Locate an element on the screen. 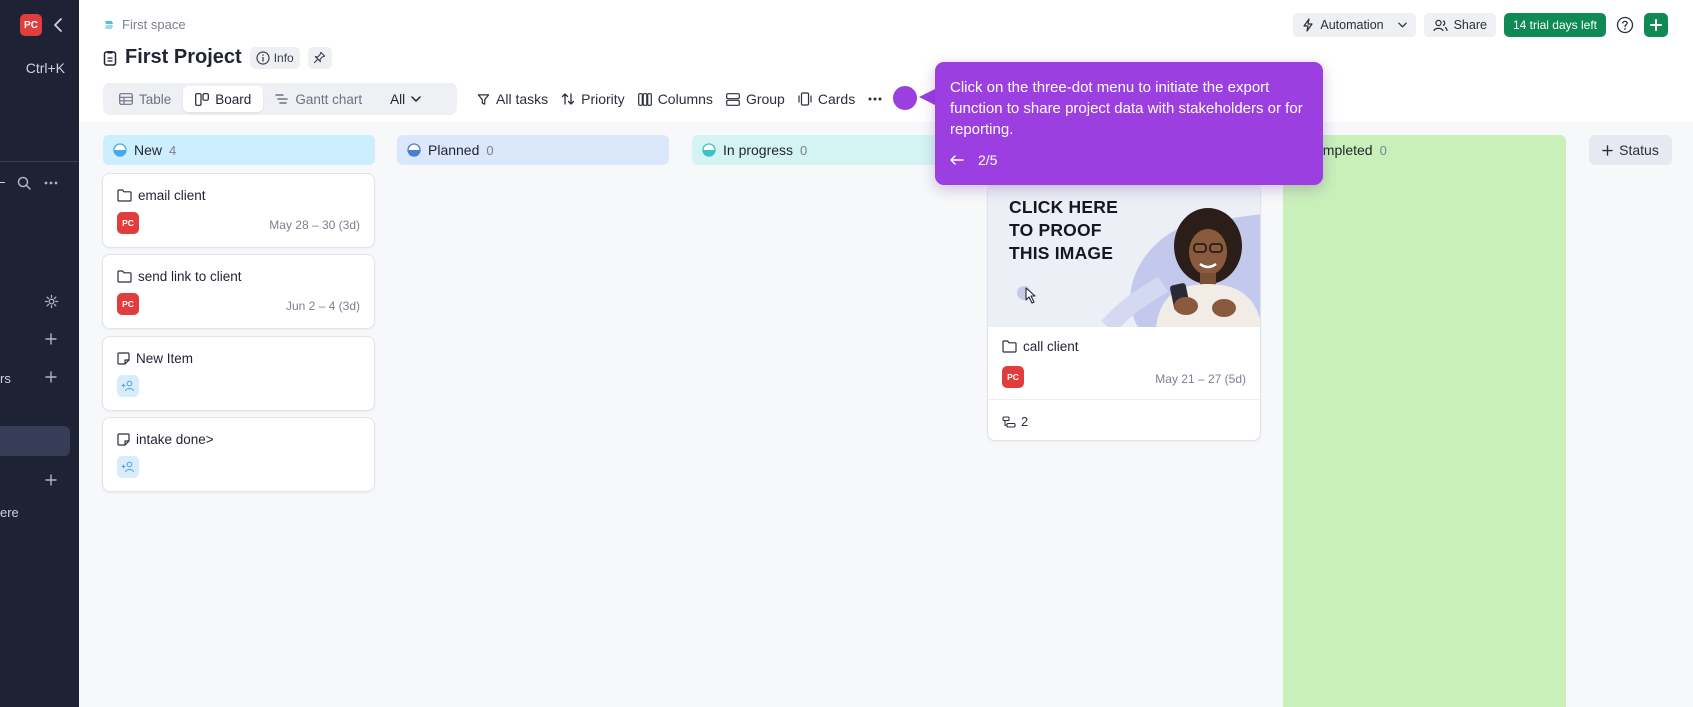  column-header-new: New 4 is located at coordinates (239, 150).